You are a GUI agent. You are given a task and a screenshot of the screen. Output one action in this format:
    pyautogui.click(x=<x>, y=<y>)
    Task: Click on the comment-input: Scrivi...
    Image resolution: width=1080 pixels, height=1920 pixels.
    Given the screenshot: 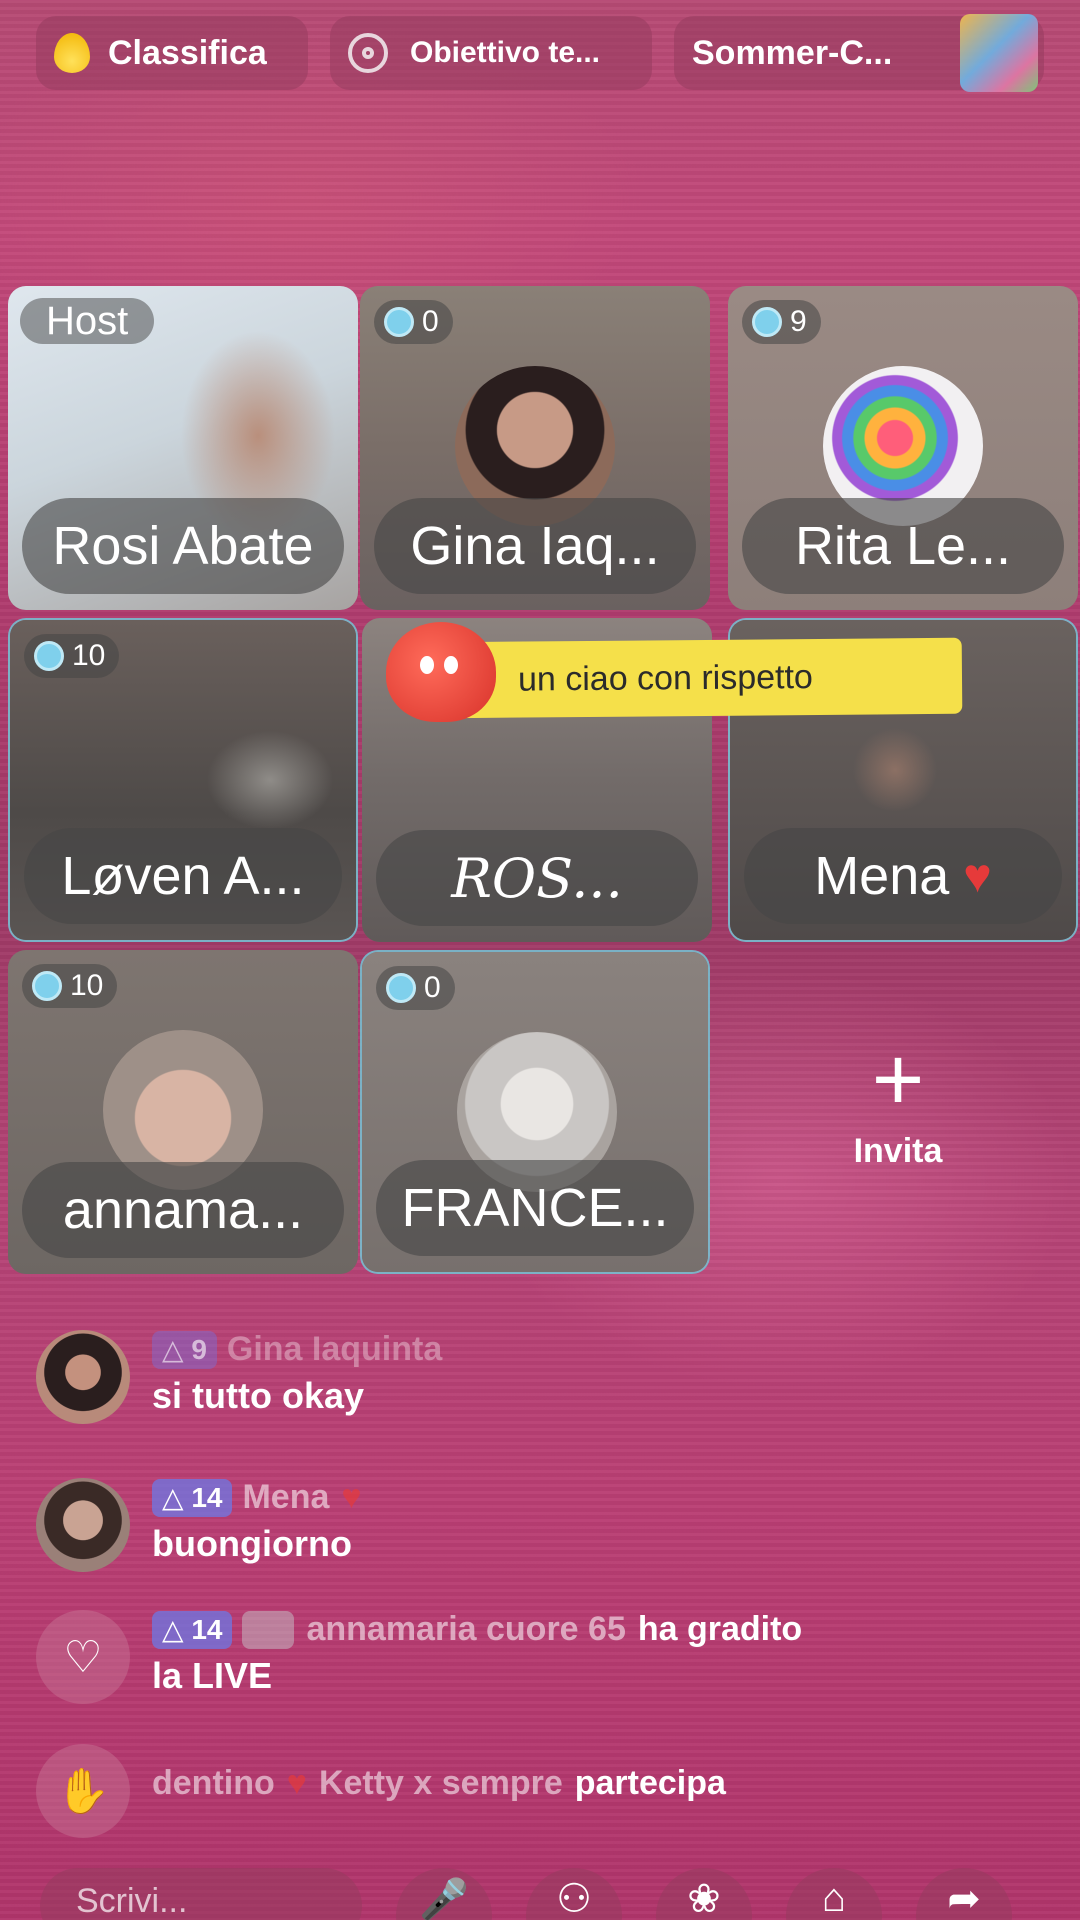 What is the action you would take?
    pyautogui.click(x=201, y=1894)
    